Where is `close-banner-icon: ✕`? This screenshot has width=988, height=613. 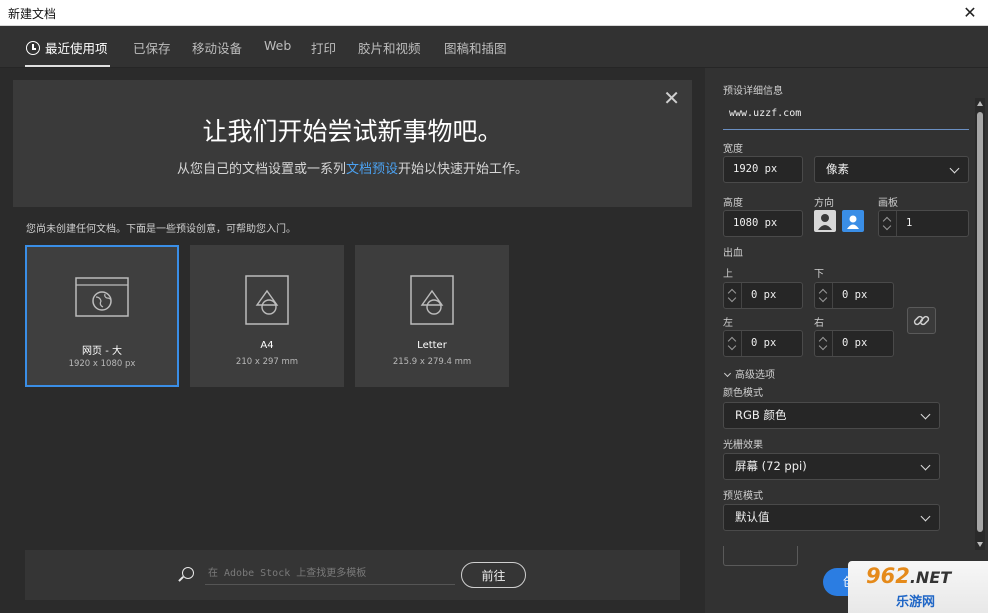
close-banner-icon: ✕ is located at coordinates (671, 98).